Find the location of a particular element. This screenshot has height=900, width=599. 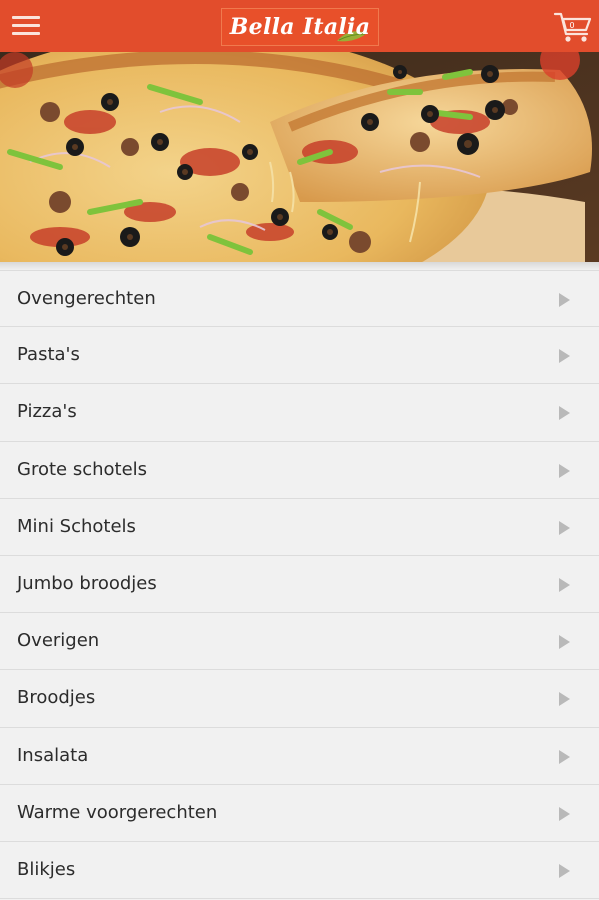

category-item-mini-schotels: Mini Schotels is located at coordinates (299, 527).